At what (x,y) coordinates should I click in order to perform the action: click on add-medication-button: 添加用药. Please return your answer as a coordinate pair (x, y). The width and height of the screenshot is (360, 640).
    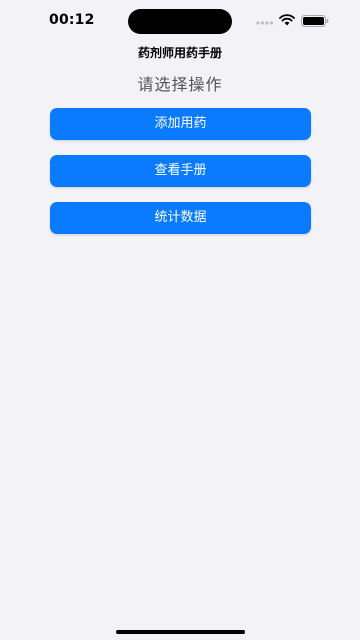
    Looking at the image, I should click on (180, 124).